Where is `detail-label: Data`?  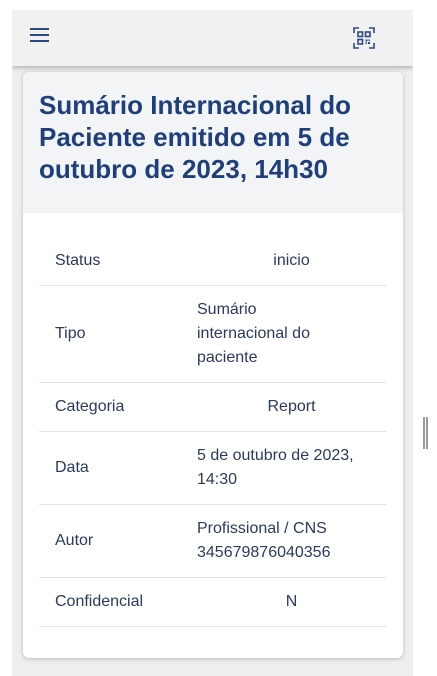 detail-label: Data is located at coordinates (72, 467).